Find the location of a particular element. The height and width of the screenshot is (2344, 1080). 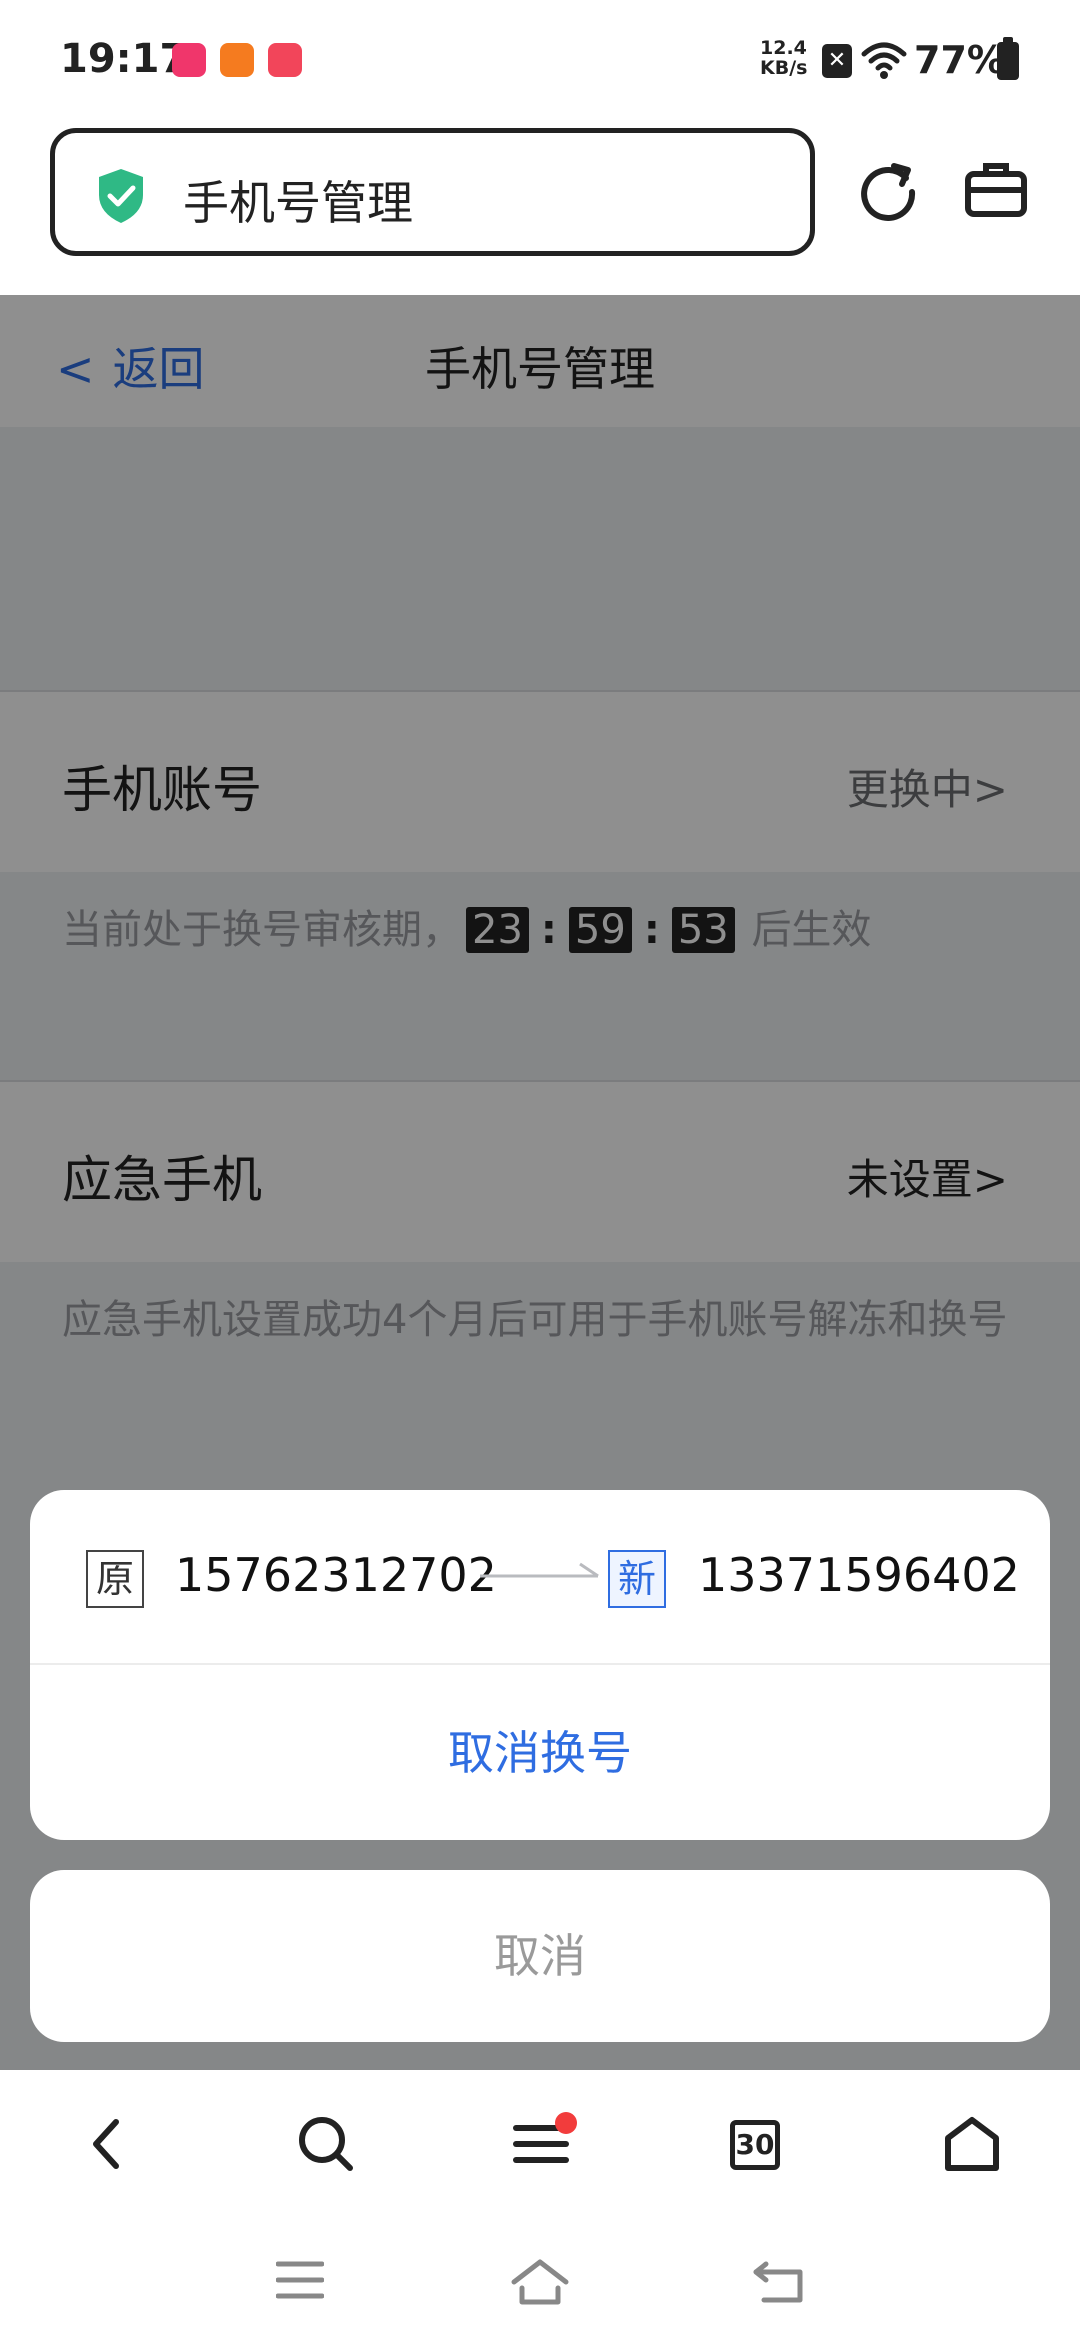

network-speed-unit: KB/s is located at coordinates (784, 68).